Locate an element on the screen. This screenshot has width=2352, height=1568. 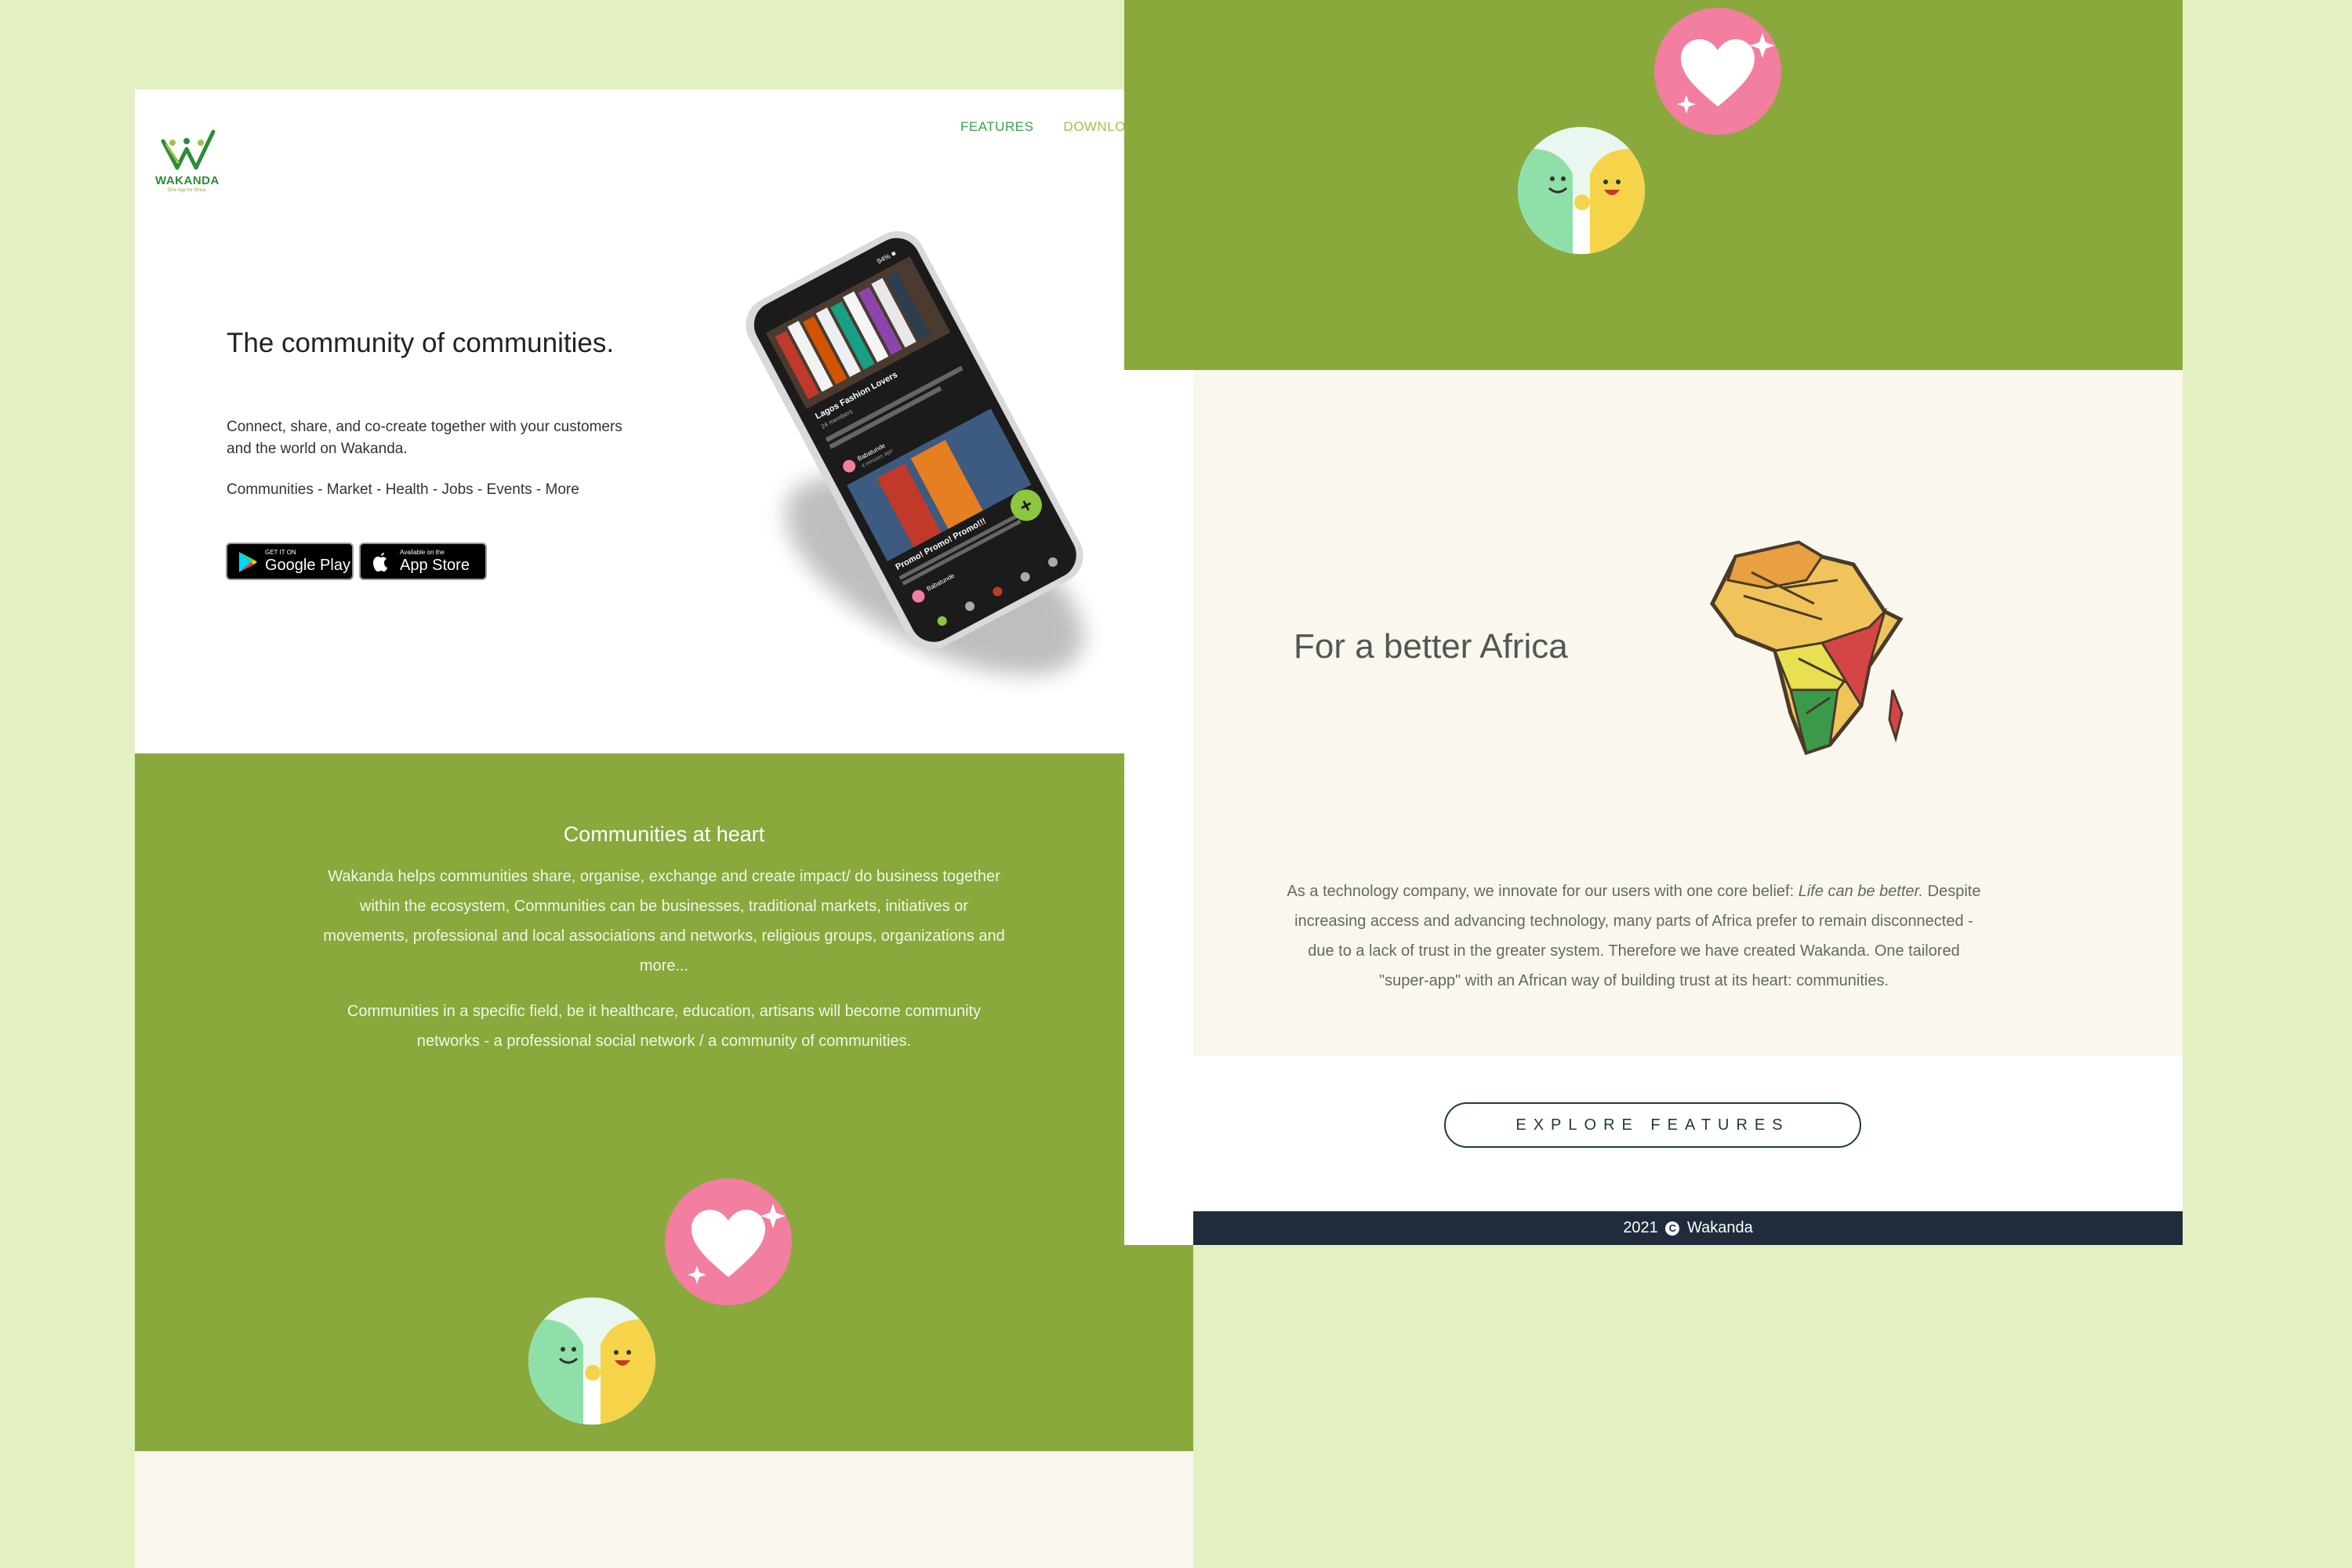
wakanda-logo-icon is located at coordinates (188, 149).